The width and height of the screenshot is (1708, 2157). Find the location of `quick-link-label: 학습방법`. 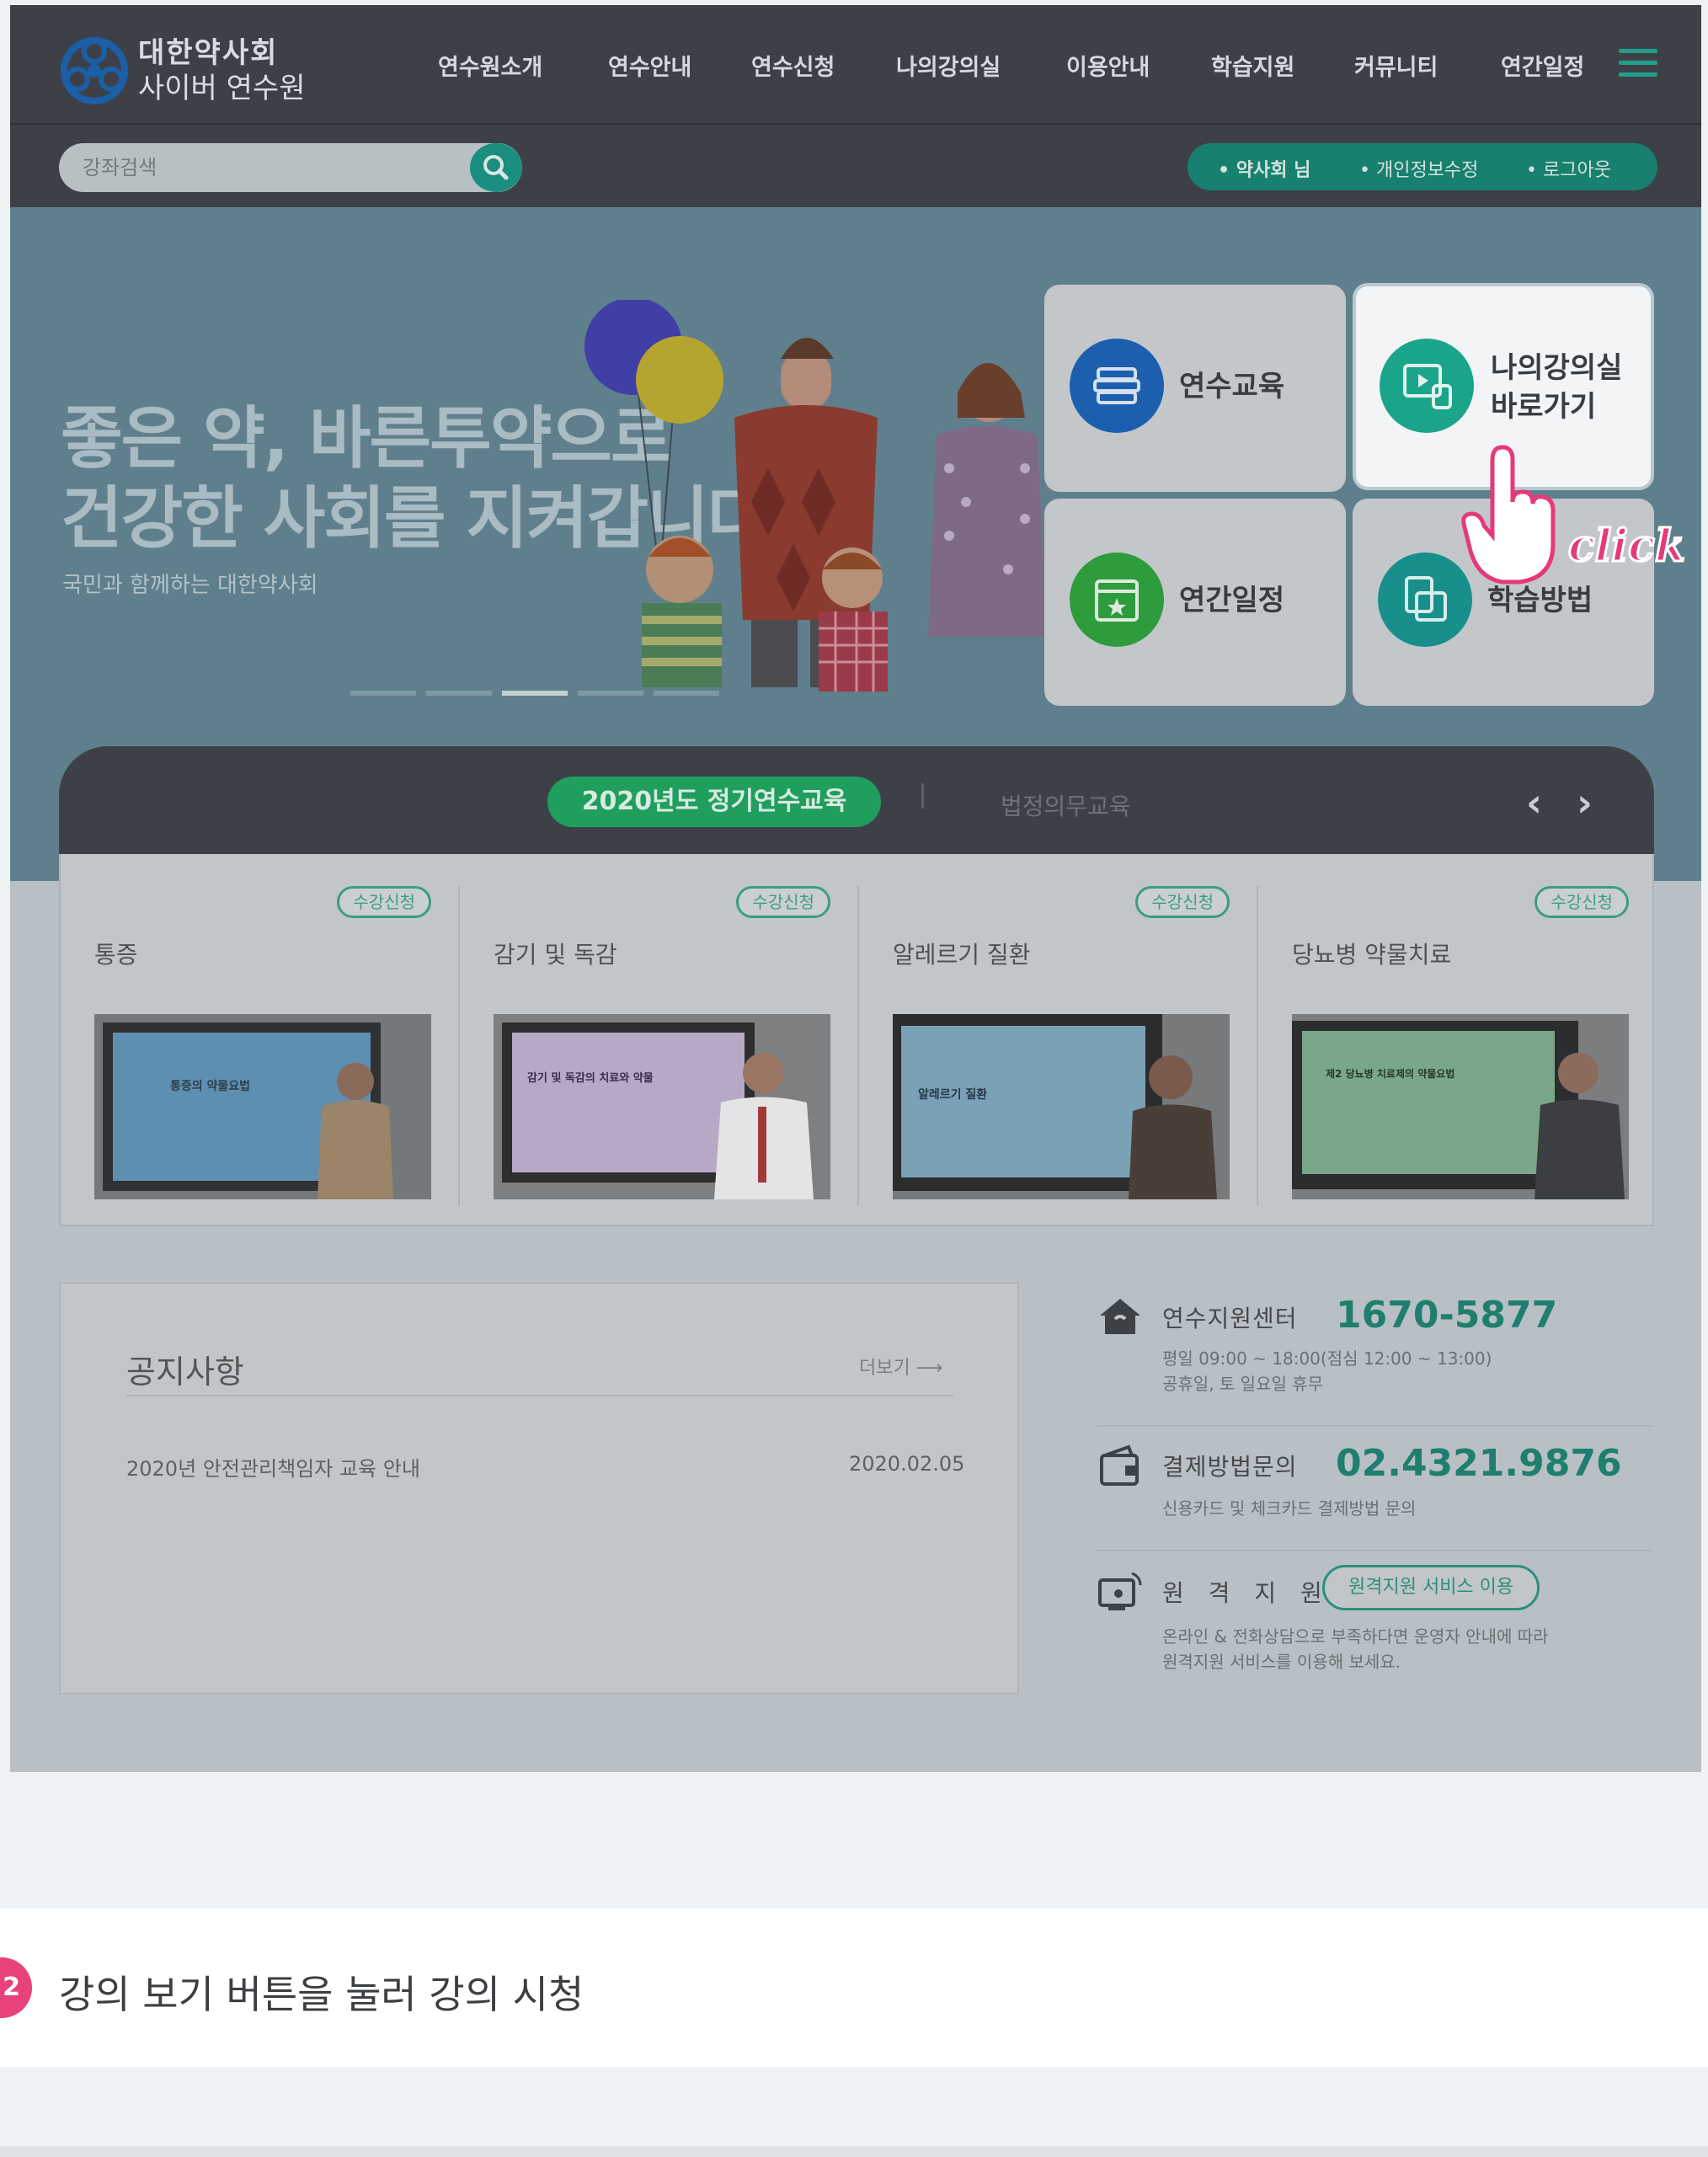

quick-link-label: 학습방법 is located at coordinates (1540, 600).